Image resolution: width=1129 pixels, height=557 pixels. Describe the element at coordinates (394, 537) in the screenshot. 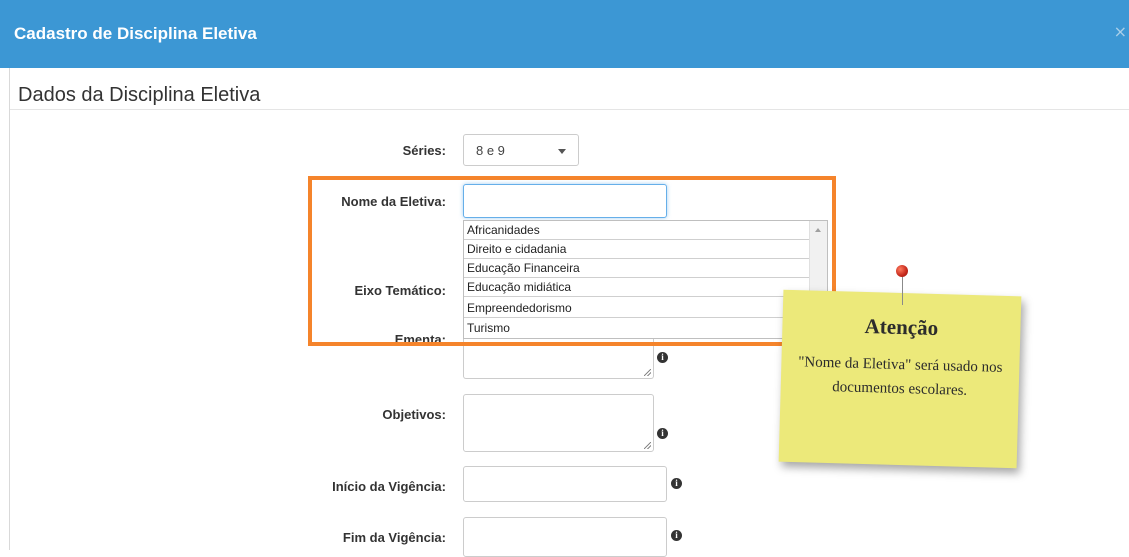

I see `fim-vigencia-label: Fim da Vigência:` at that location.